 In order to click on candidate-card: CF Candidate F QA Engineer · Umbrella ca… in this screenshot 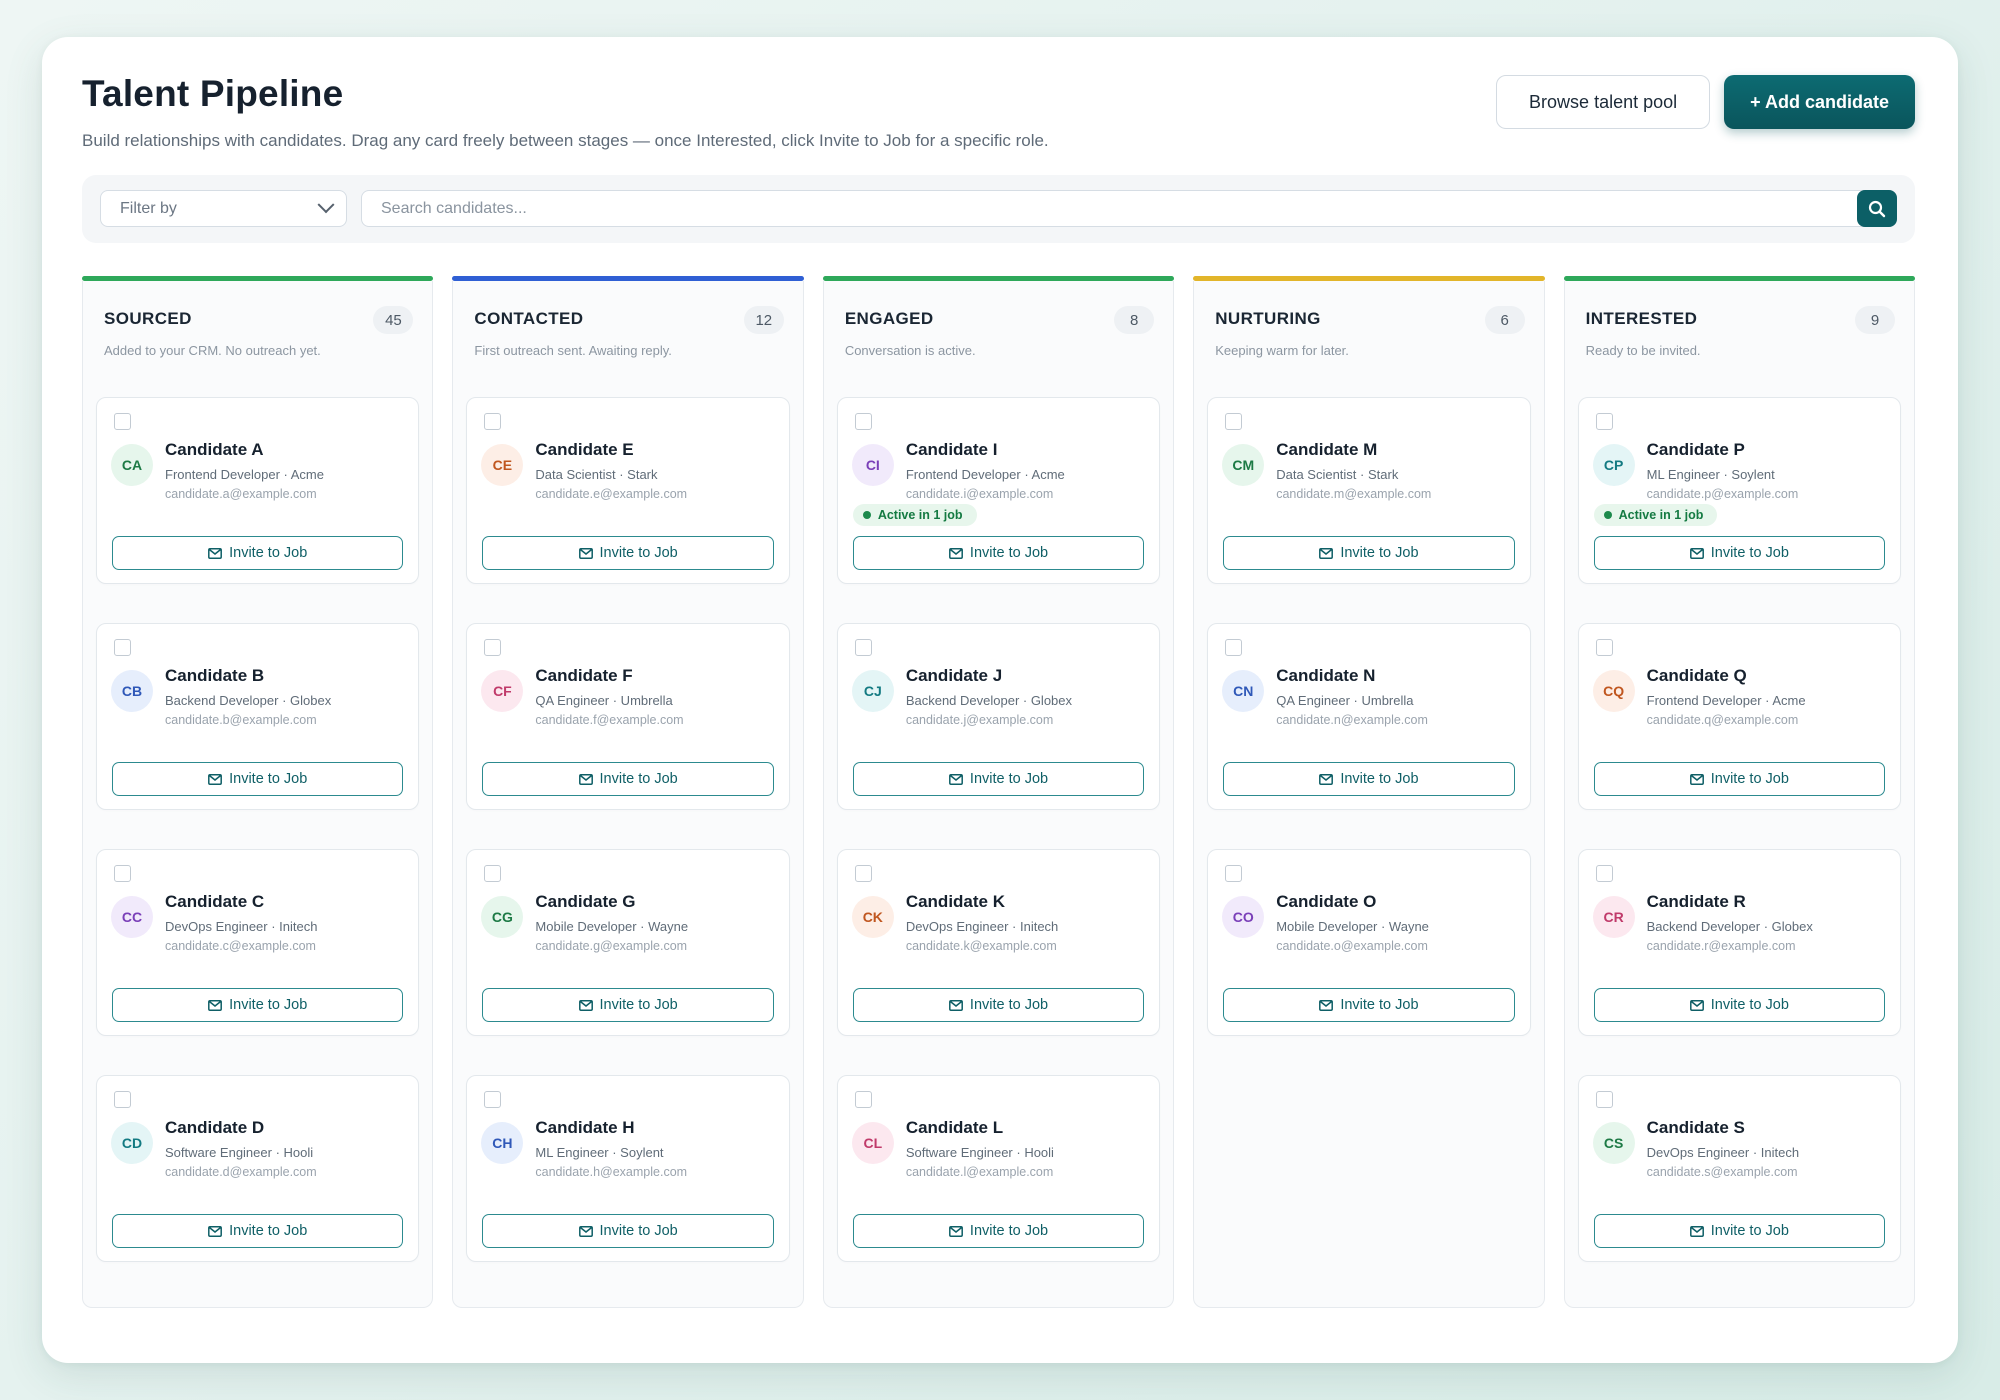, I will do `click(628, 716)`.